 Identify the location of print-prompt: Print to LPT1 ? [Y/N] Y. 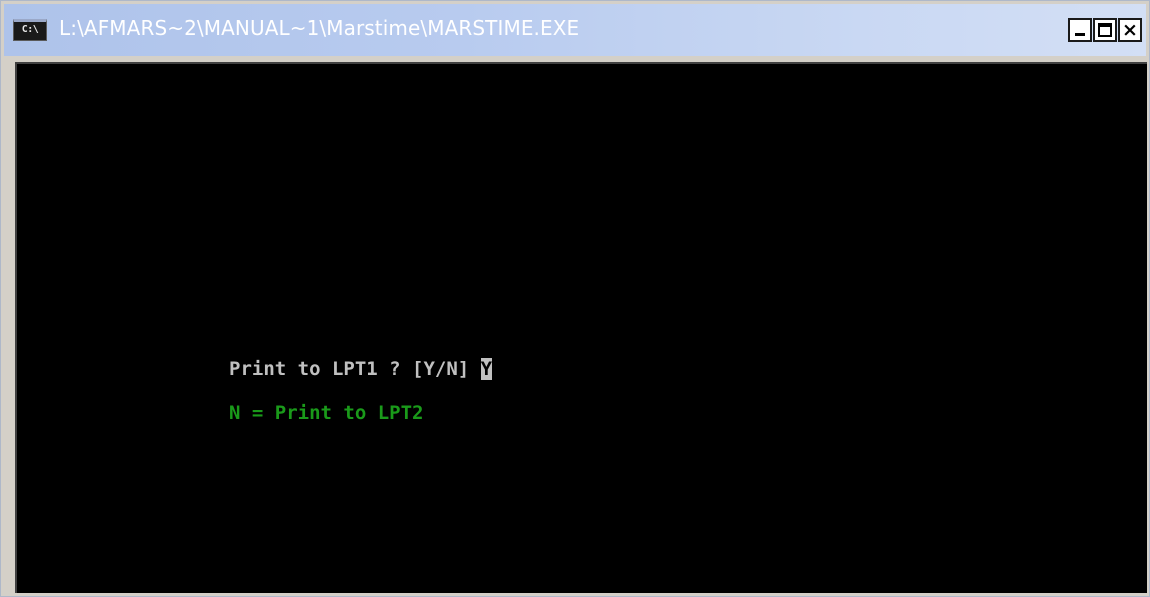
(361, 369).